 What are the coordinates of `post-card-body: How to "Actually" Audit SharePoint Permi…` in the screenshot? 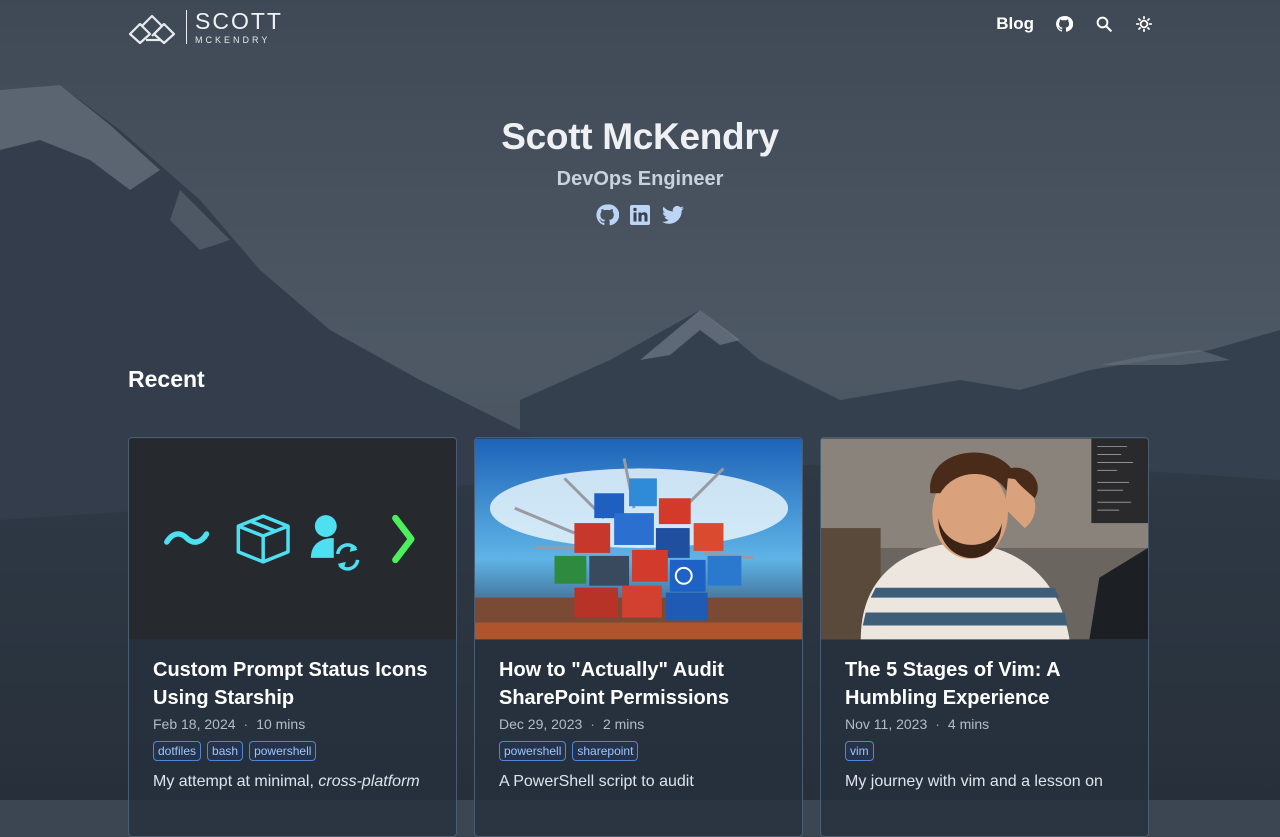 It's located at (638, 716).